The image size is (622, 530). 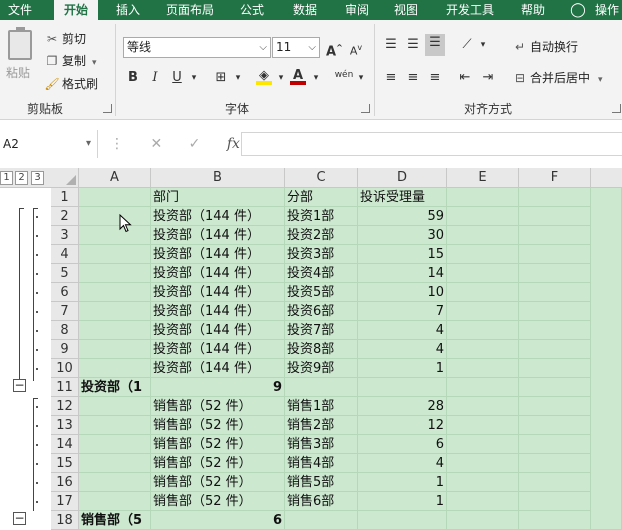 I want to click on cell-e6, so click(x=483, y=292).